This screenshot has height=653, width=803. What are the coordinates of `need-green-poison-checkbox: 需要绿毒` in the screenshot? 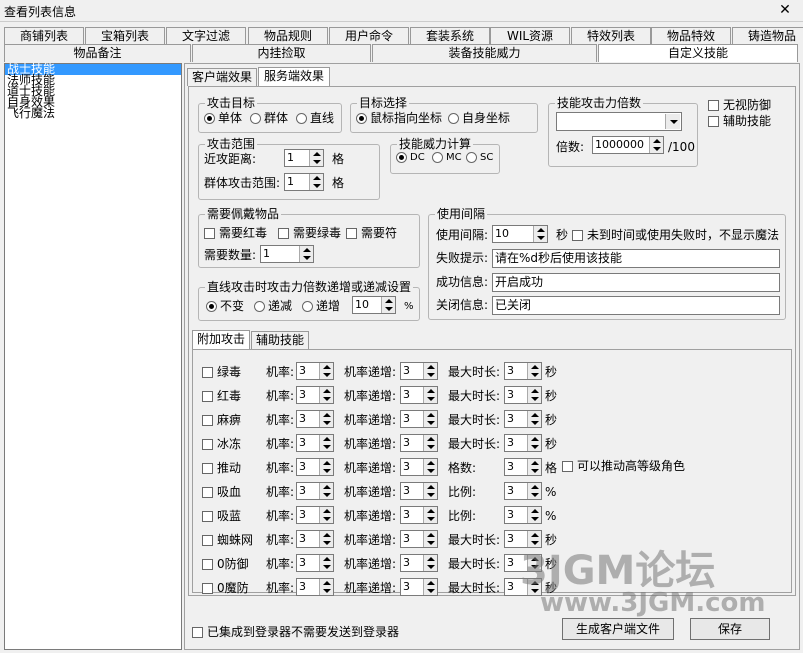 It's located at (309, 233).